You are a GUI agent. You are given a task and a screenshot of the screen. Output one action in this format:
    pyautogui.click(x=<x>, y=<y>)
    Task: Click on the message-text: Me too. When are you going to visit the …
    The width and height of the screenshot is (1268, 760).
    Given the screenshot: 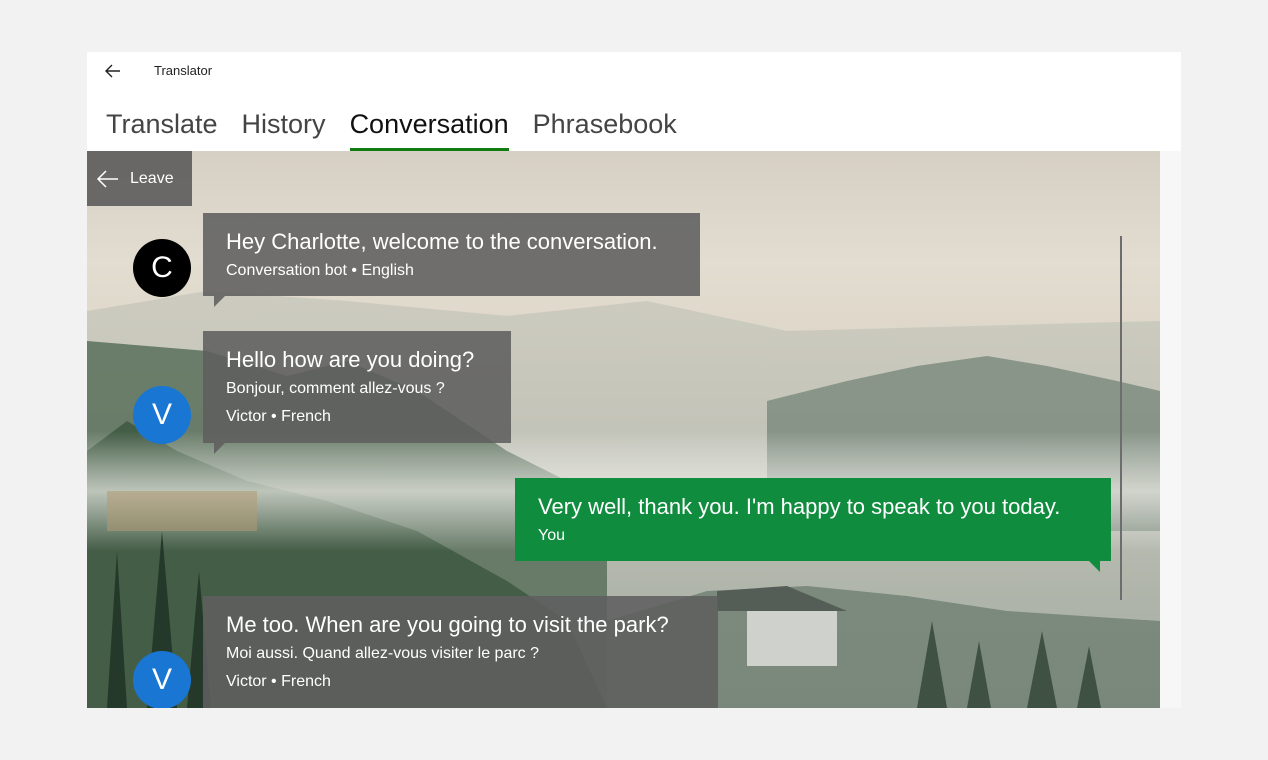 What is the action you would take?
    pyautogui.click(x=447, y=624)
    